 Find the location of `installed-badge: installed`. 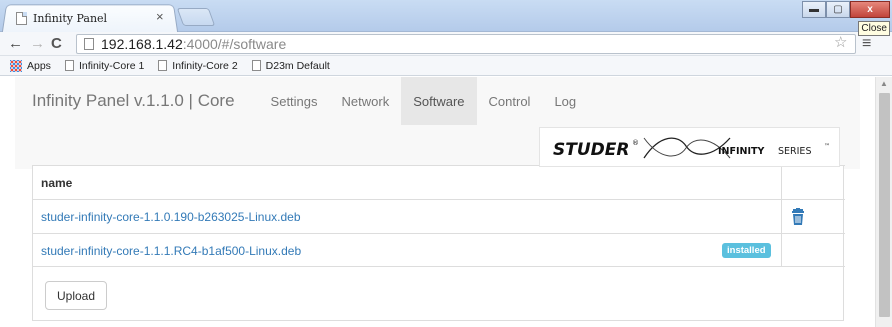

installed-badge: installed is located at coordinates (746, 250).